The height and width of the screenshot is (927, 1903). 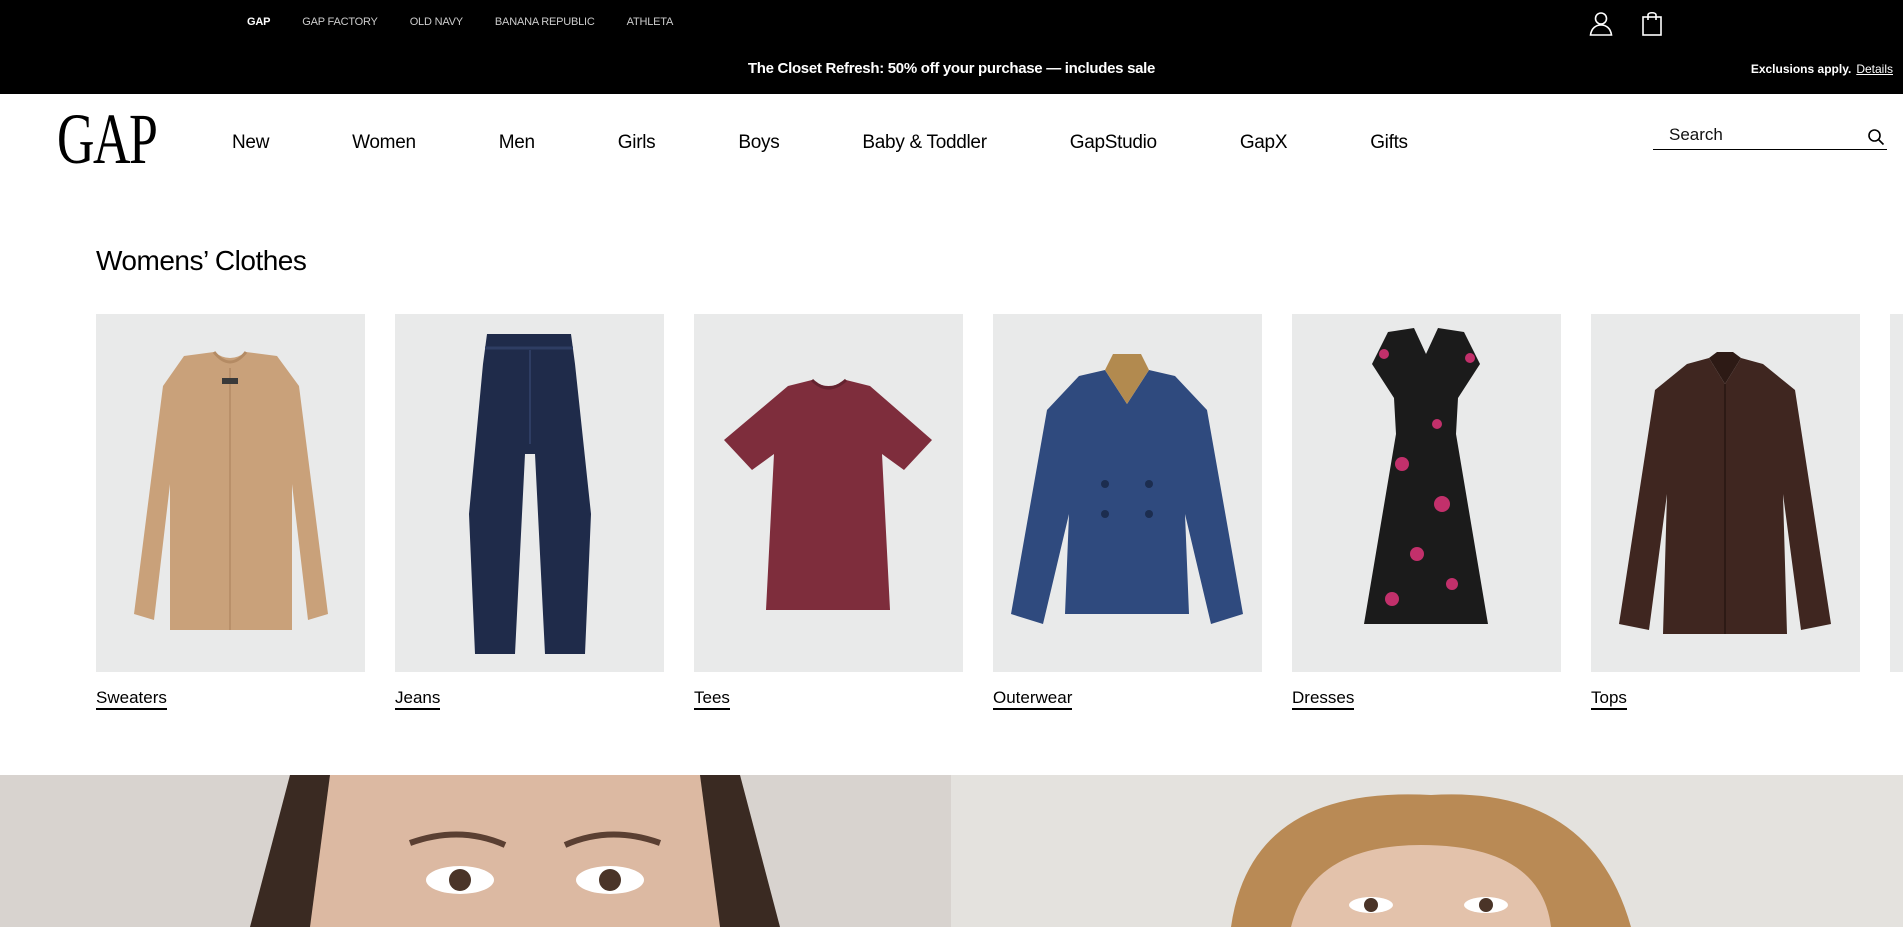 What do you see at coordinates (1626, 23) in the screenshot?
I see `top-icons` at bounding box center [1626, 23].